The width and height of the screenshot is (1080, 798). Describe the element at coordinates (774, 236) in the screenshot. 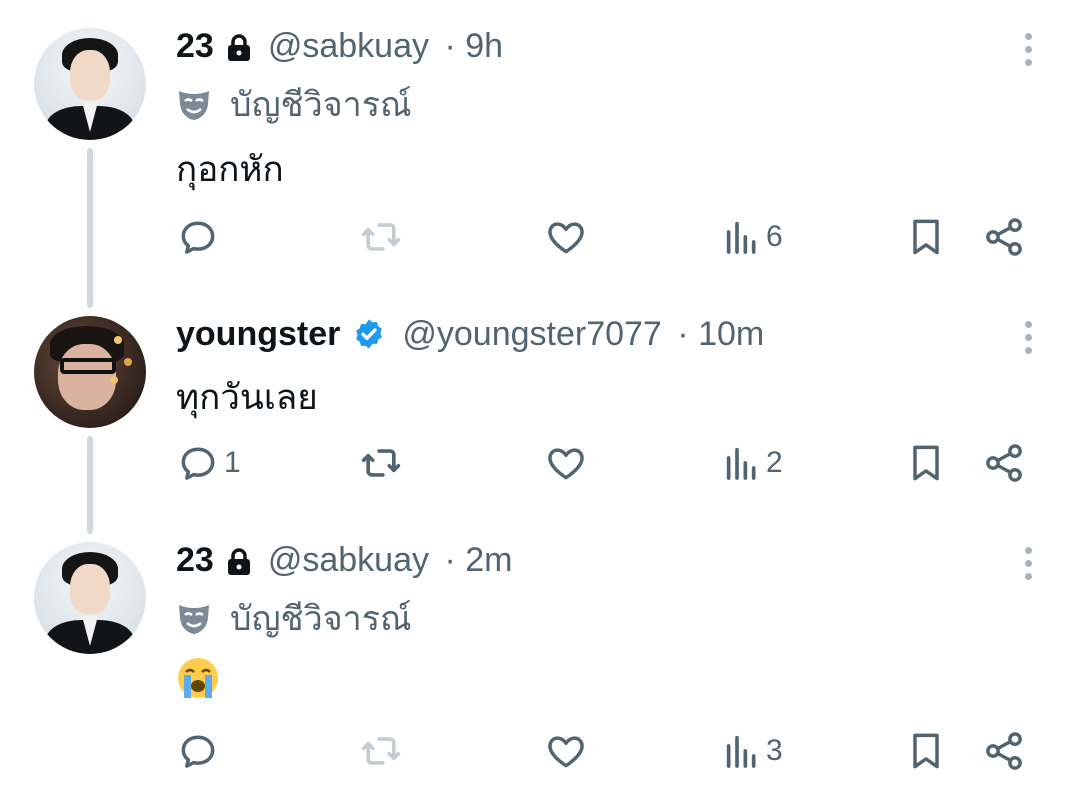

I see `view-count: 6` at that location.